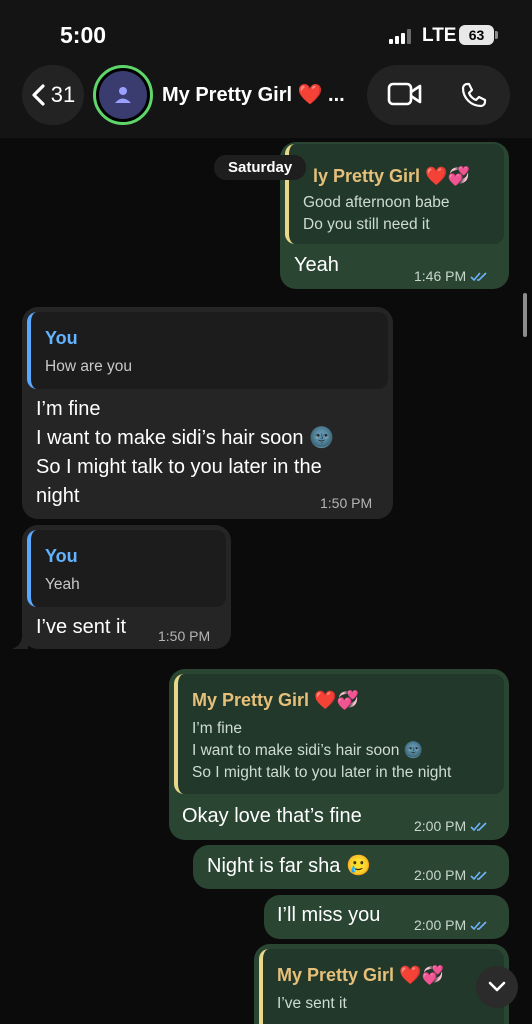 This screenshot has width=532, height=1024. I want to click on message-bubble-outgoing: My Pretty Girl ❤️💞 I’ve sent it, so click(381, 984).